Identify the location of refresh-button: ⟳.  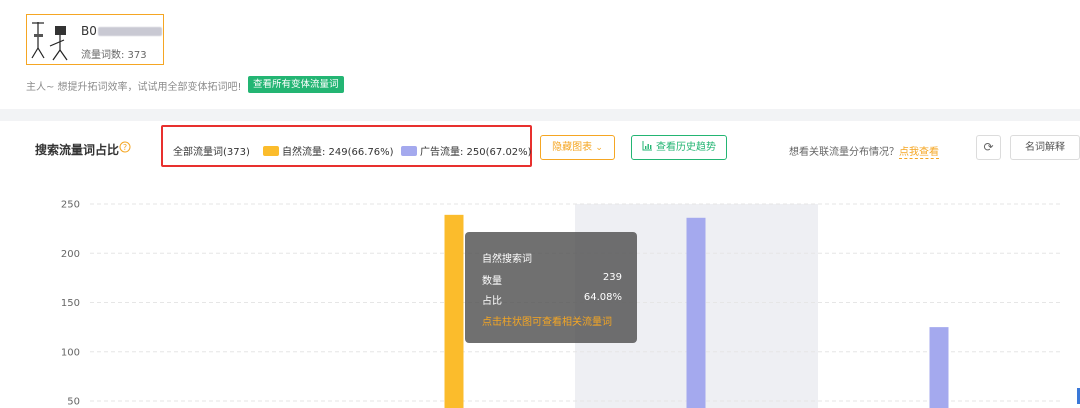
(988, 147).